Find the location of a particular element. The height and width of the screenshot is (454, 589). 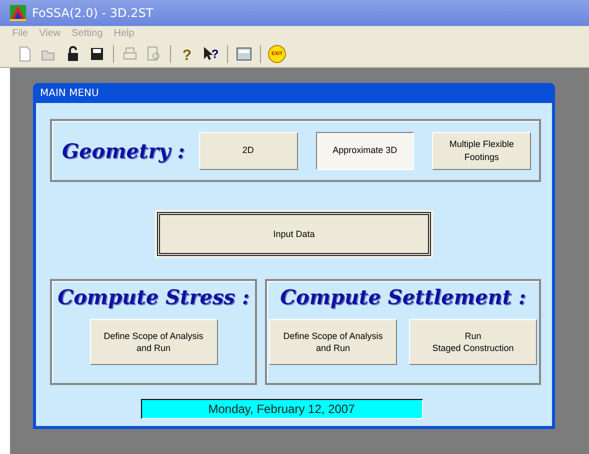

section-heading: Geometry : is located at coordinates (123, 150).